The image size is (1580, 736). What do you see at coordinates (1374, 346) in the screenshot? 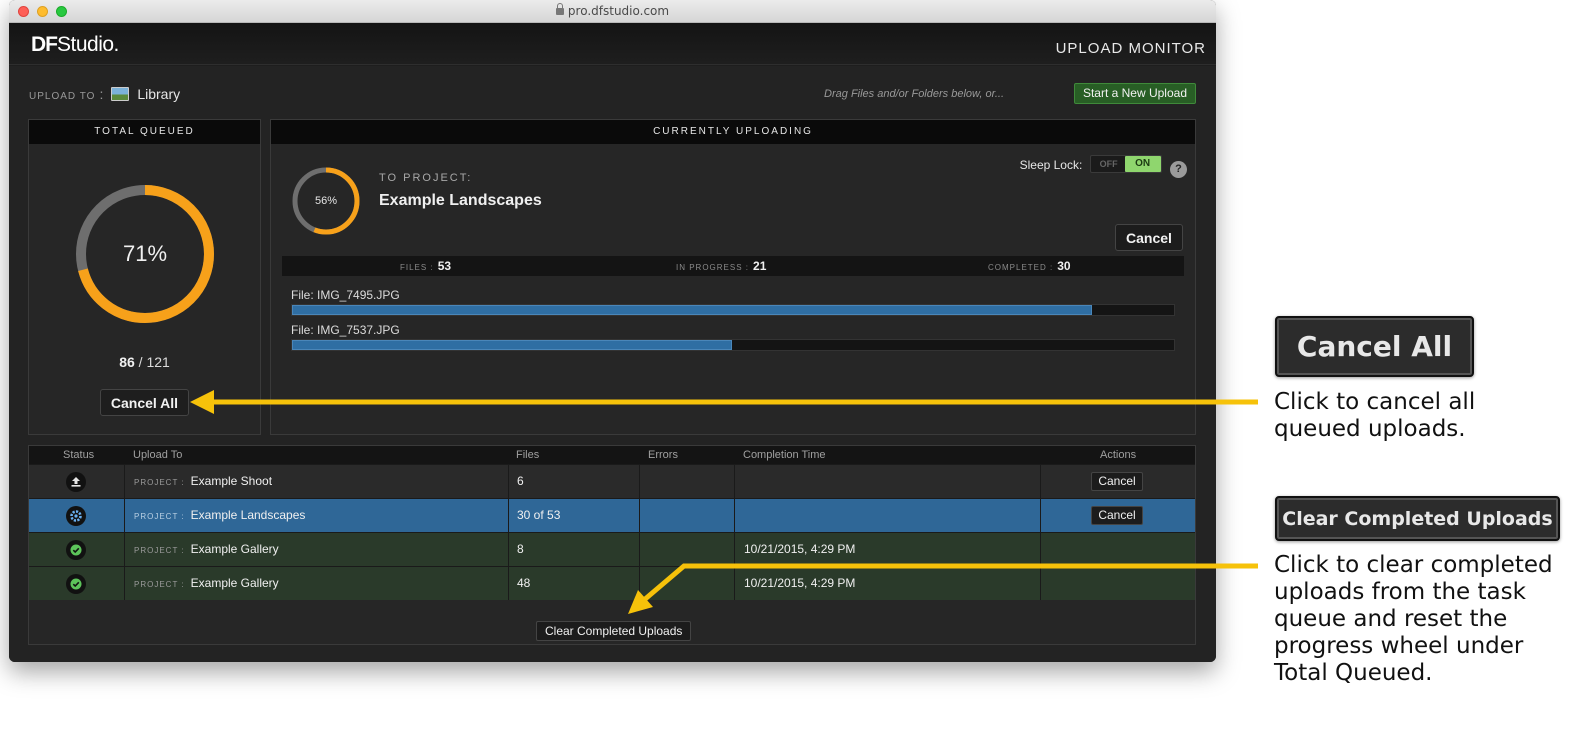
I see `callout-cancel-all-button: Cancel All` at bounding box center [1374, 346].